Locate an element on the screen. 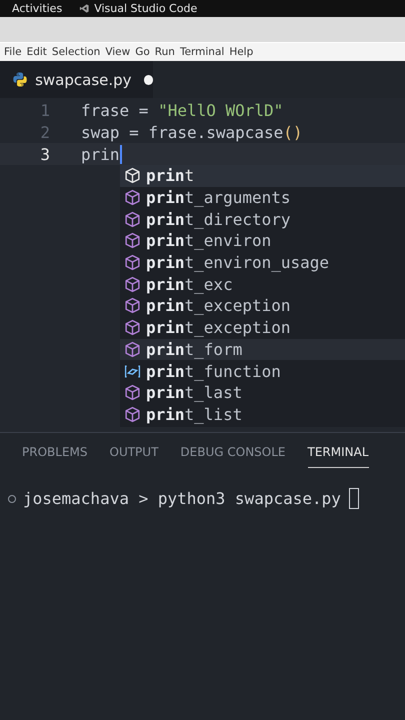 This screenshot has height=720, width=405. code-line: frase = "HellO WOrlD" is located at coordinates (182, 110).